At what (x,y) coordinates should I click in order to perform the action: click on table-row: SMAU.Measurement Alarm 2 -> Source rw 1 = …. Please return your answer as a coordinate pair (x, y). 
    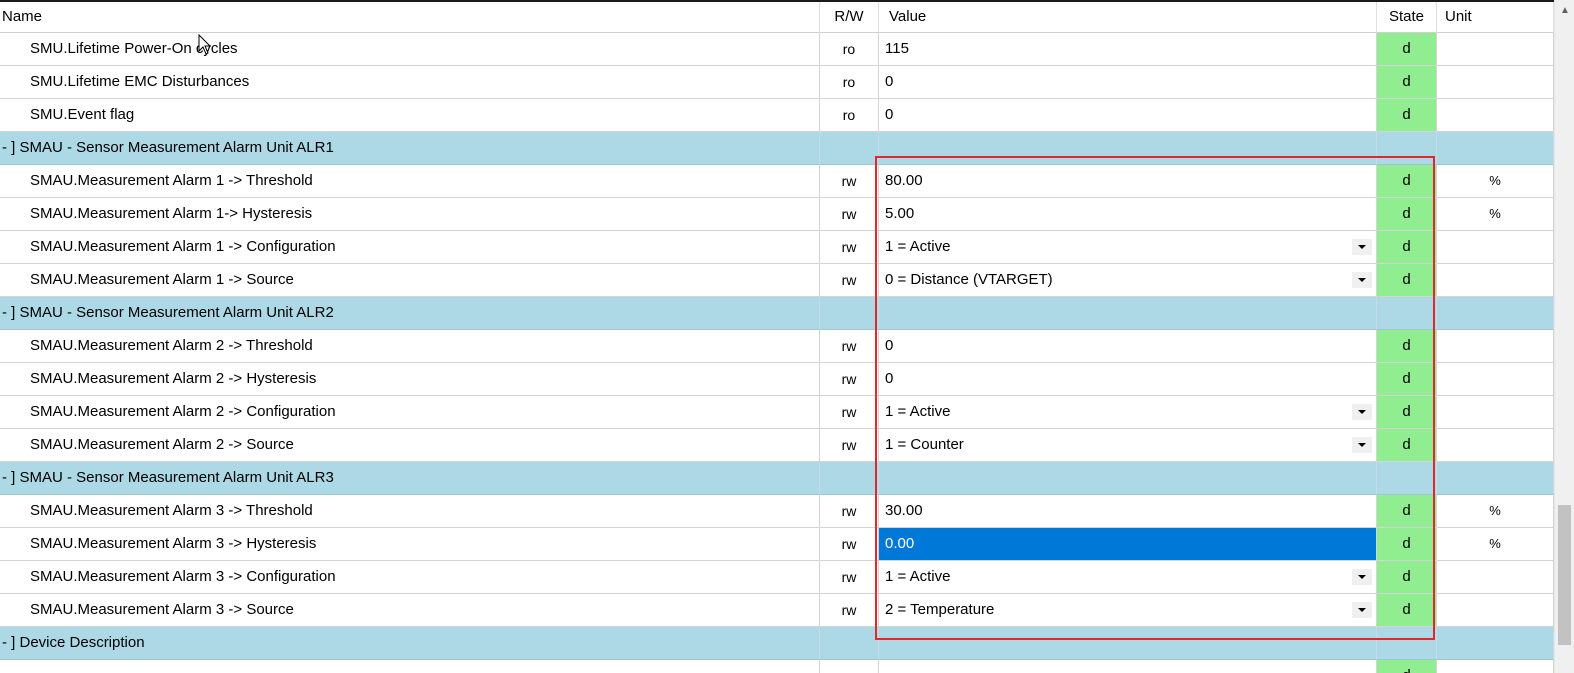
    Looking at the image, I should click on (777, 445).